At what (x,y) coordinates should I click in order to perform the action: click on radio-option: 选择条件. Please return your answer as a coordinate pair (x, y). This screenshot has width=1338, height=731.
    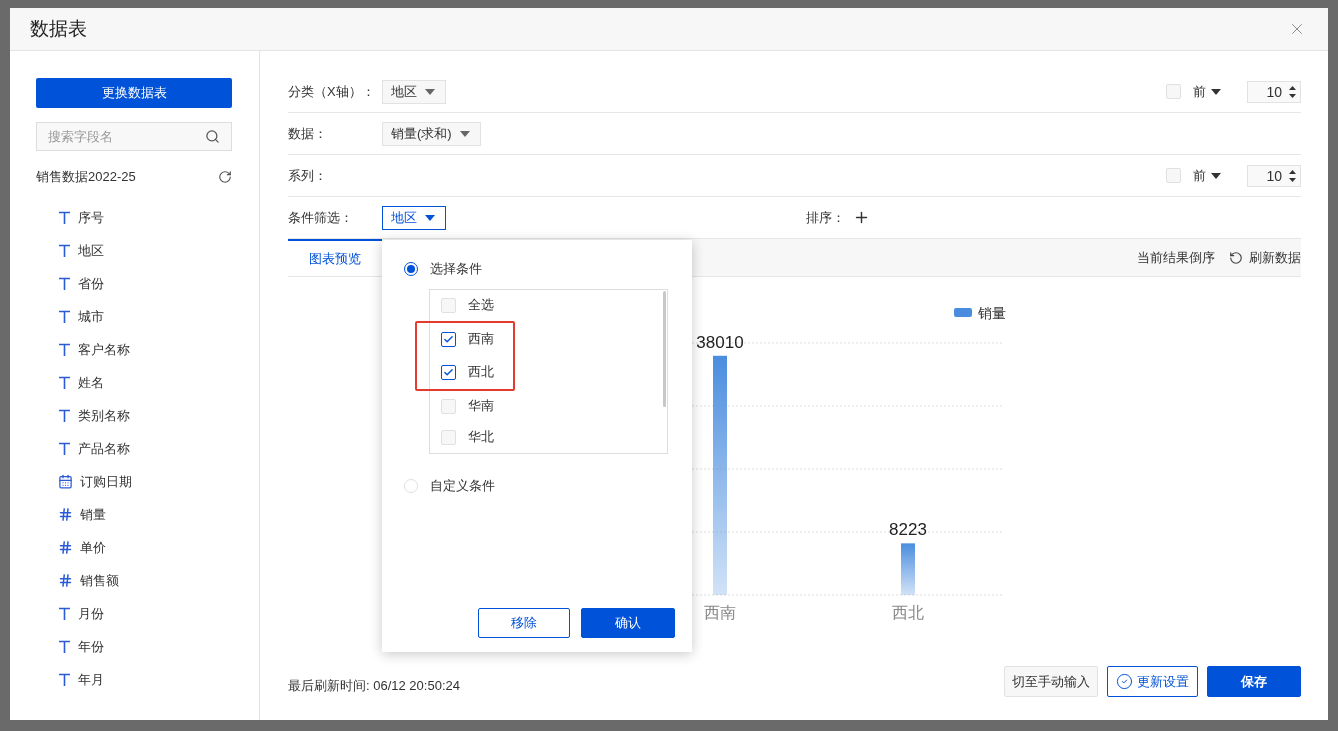
    Looking at the image, I should click on (540, 268).